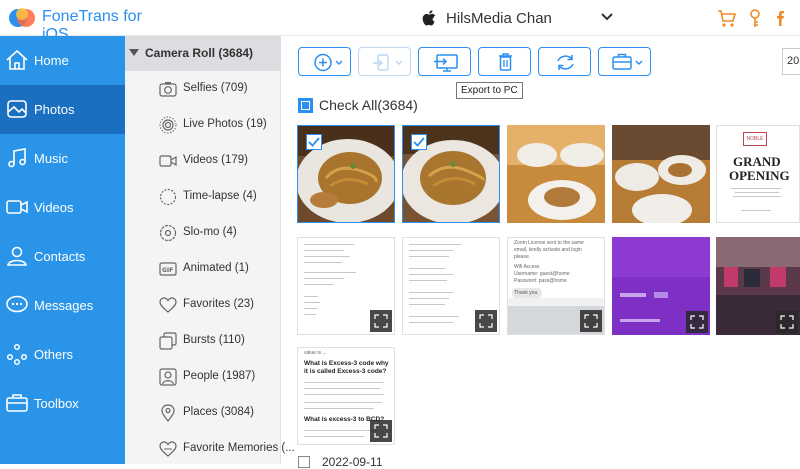 The height and width of the screenshot is (469, 800). I want to click on check-all-checkbox, so click(305, 105).